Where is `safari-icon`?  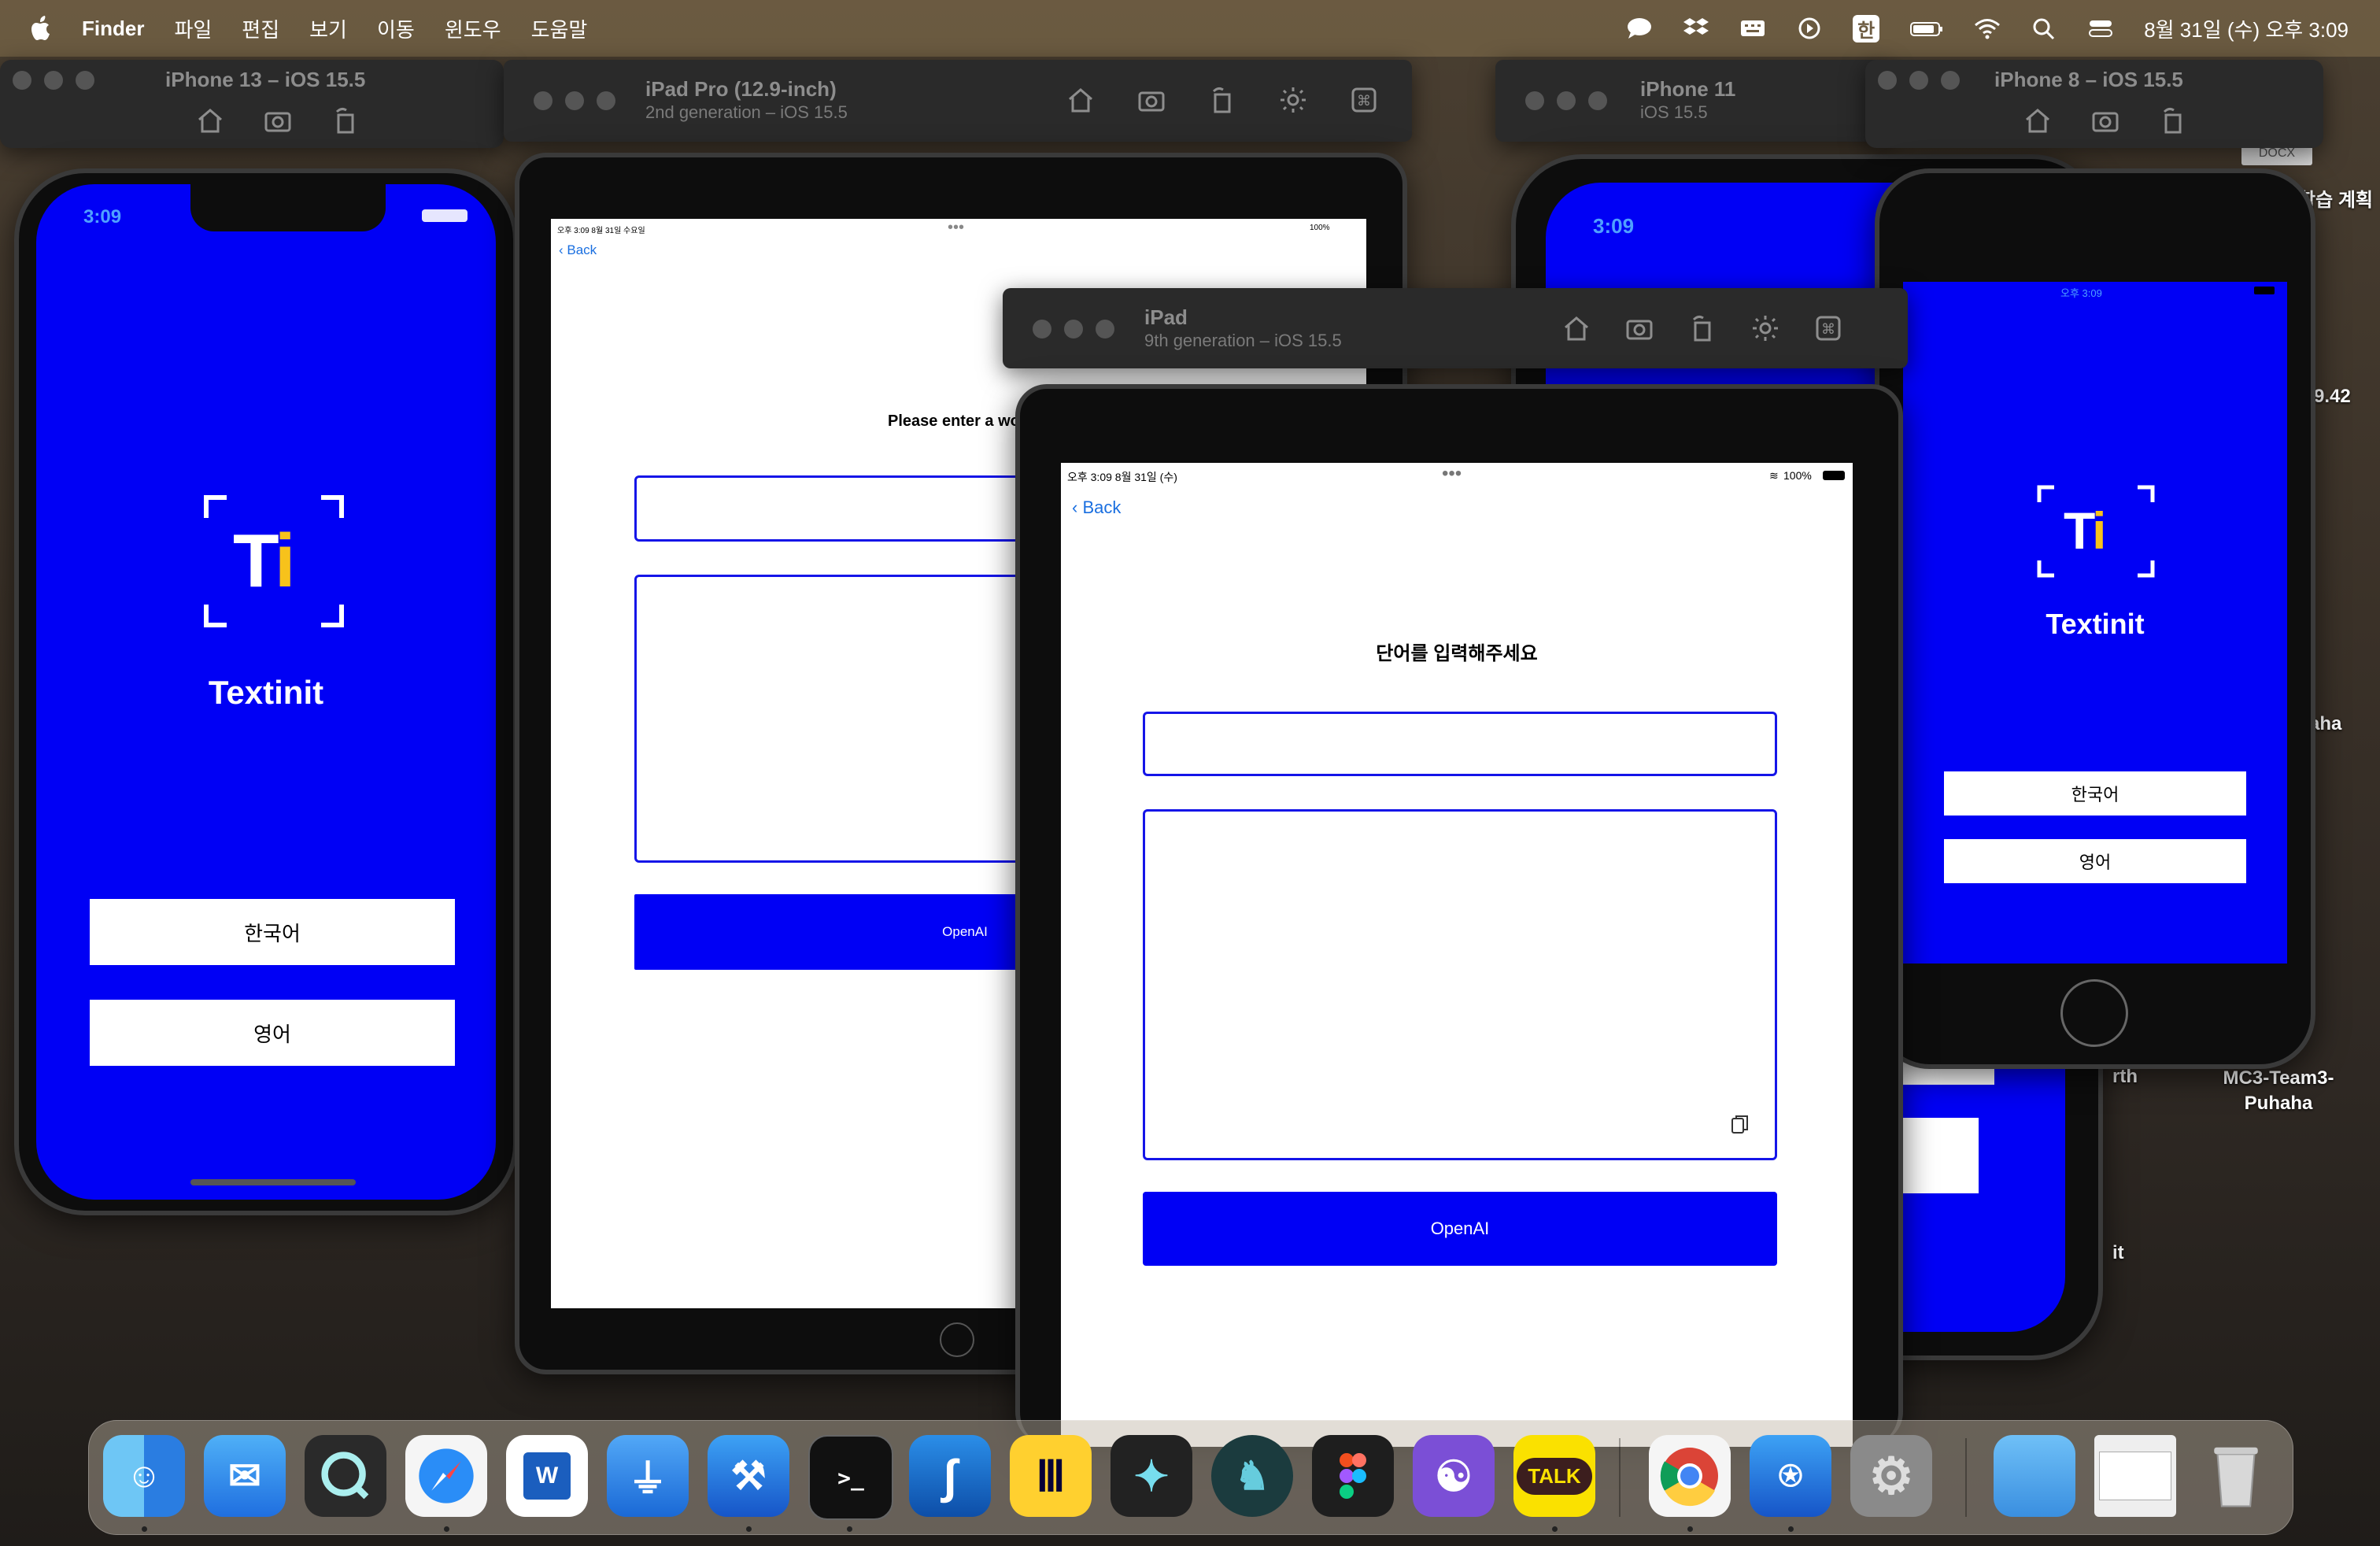
safari-icon is located at coordinates (446, 1476).